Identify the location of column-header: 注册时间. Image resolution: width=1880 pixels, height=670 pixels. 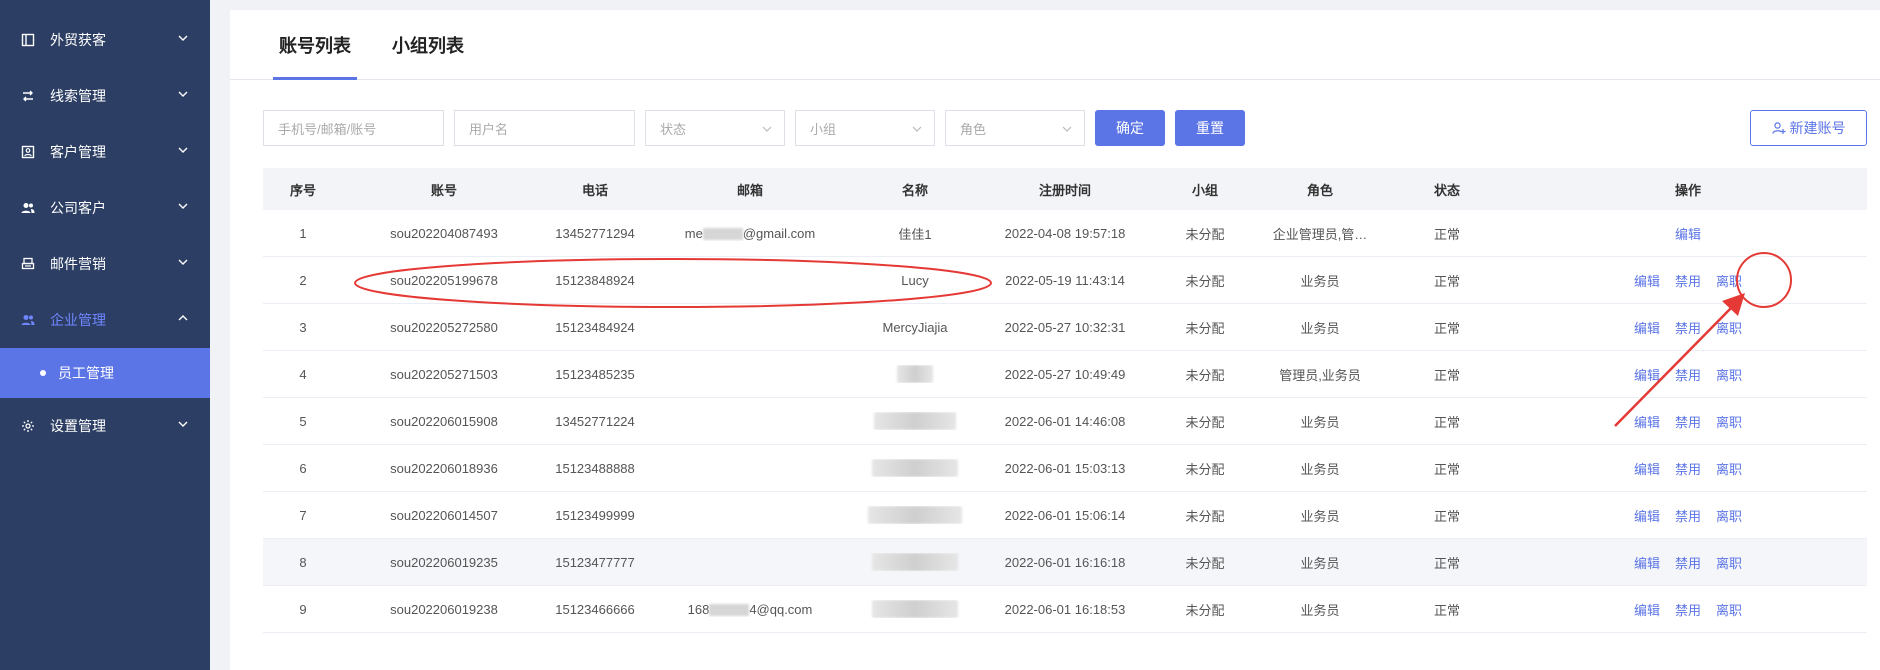
(1064, 190).